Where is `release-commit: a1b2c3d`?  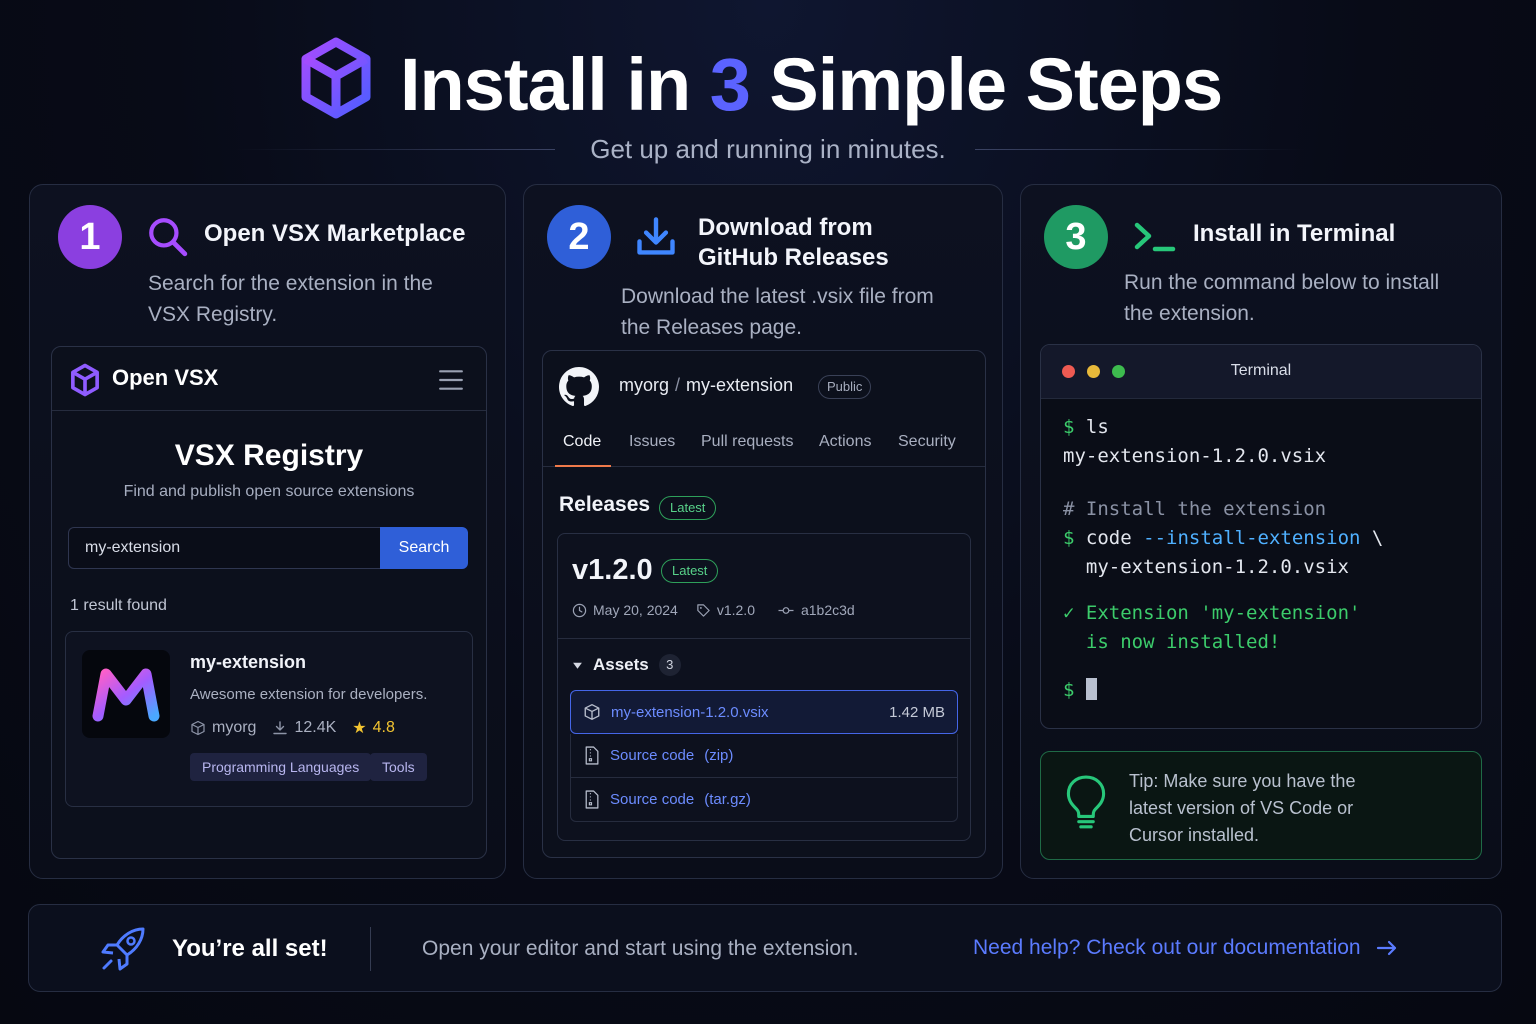 release-commit: a1b2c3d is located at coordinates (828, 610).